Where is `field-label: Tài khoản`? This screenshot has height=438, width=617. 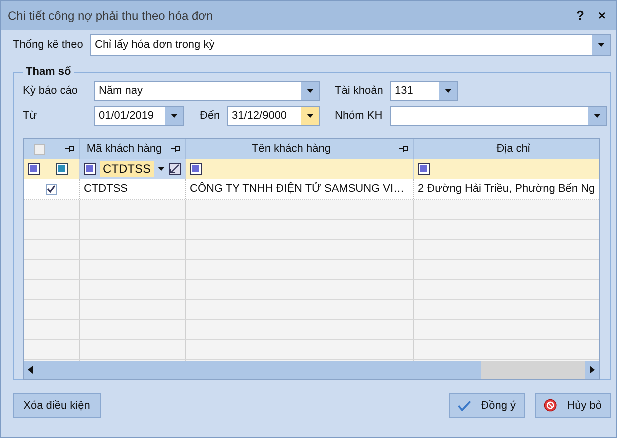
field-label: Tài khoản is located at coordinates (359, 91).